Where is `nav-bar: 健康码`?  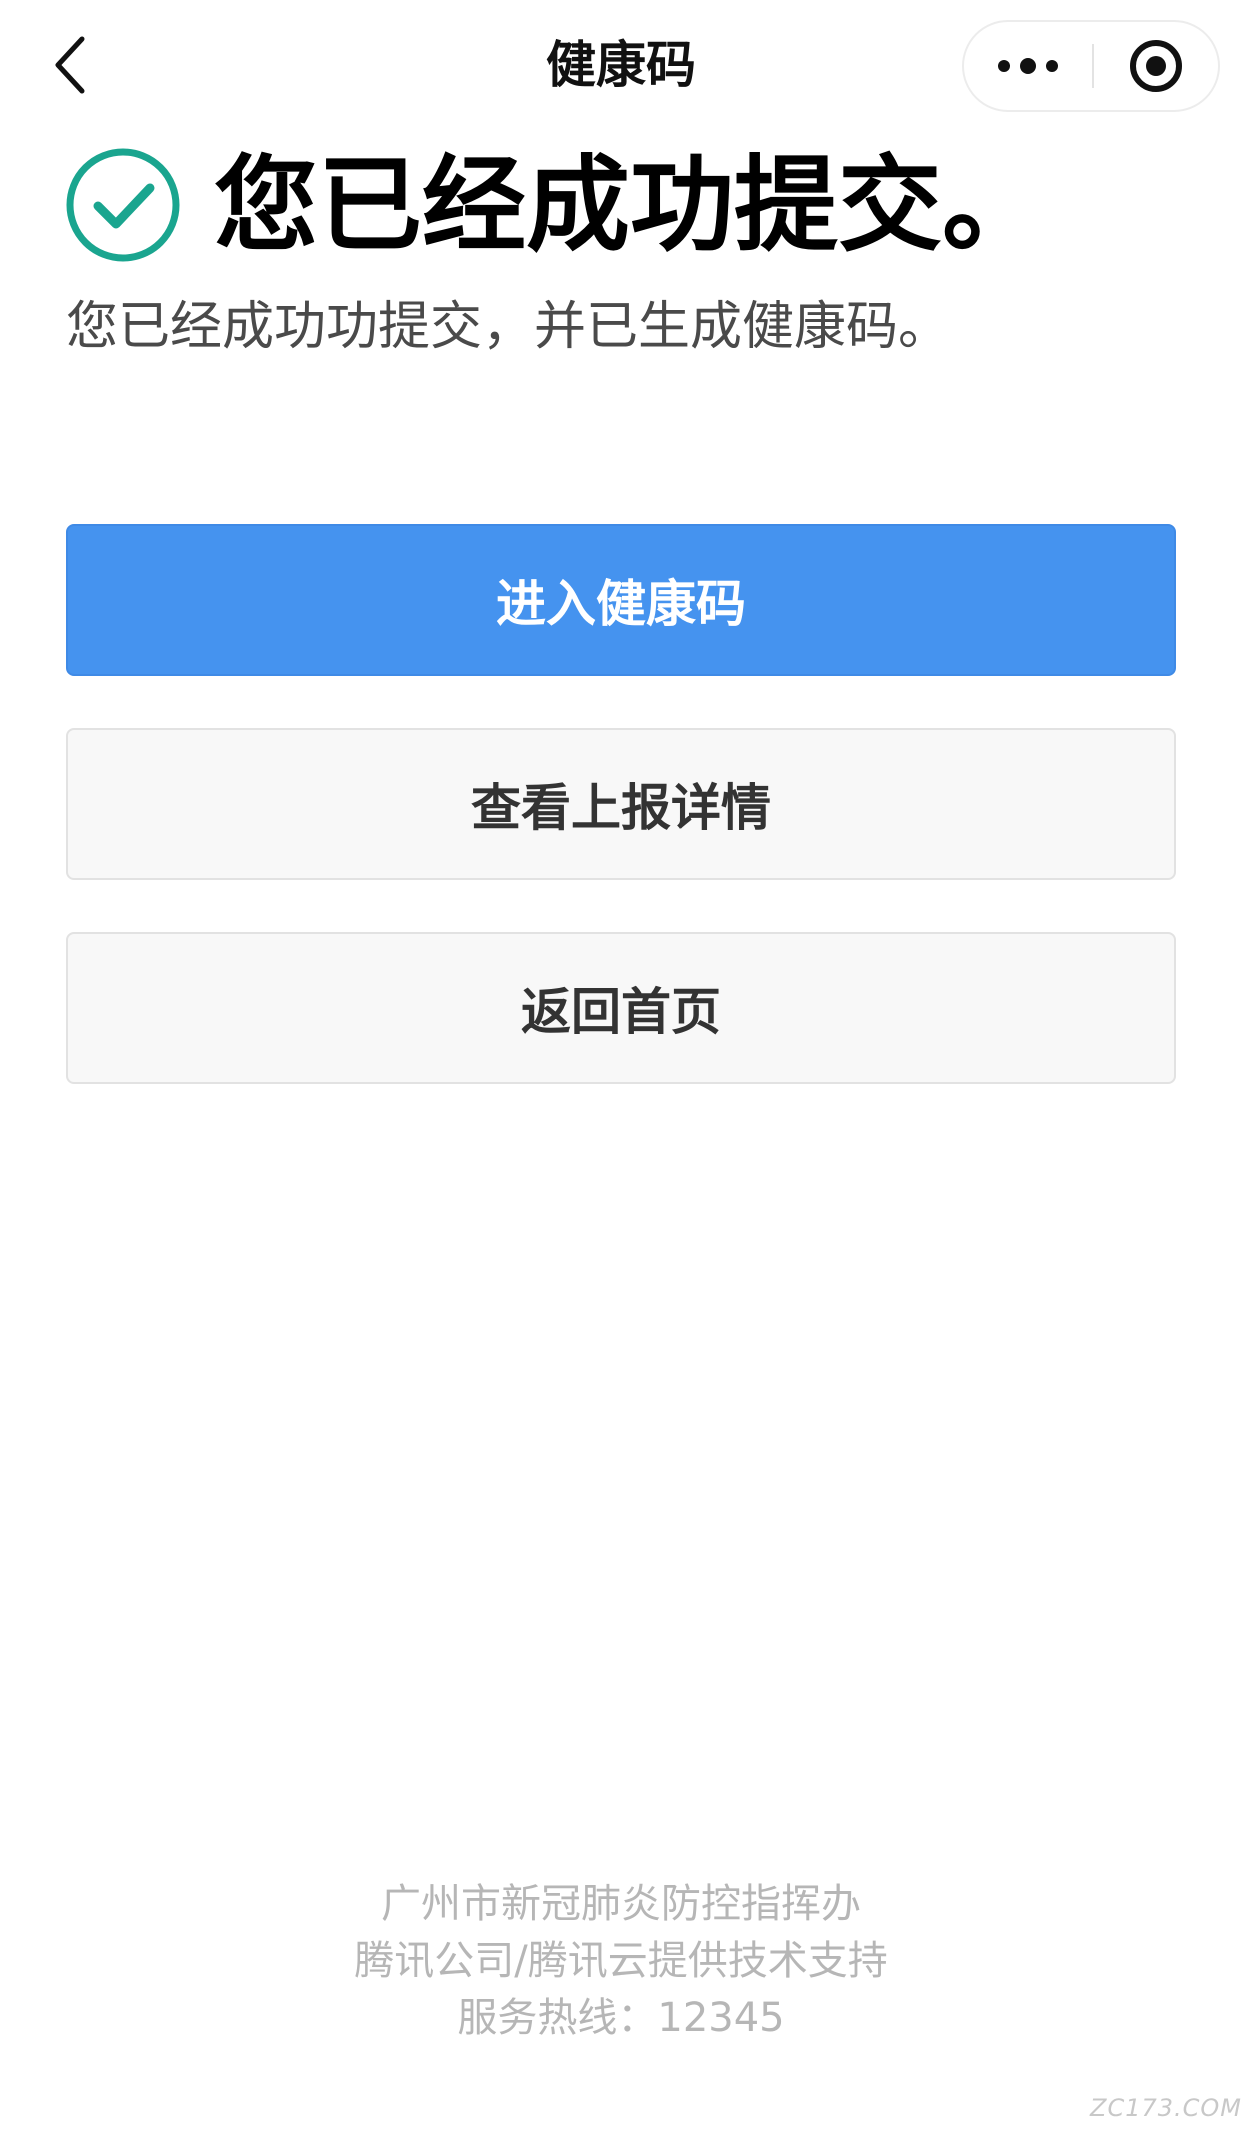
nav-bar: 健康码 is located at coordinates (621, 65).